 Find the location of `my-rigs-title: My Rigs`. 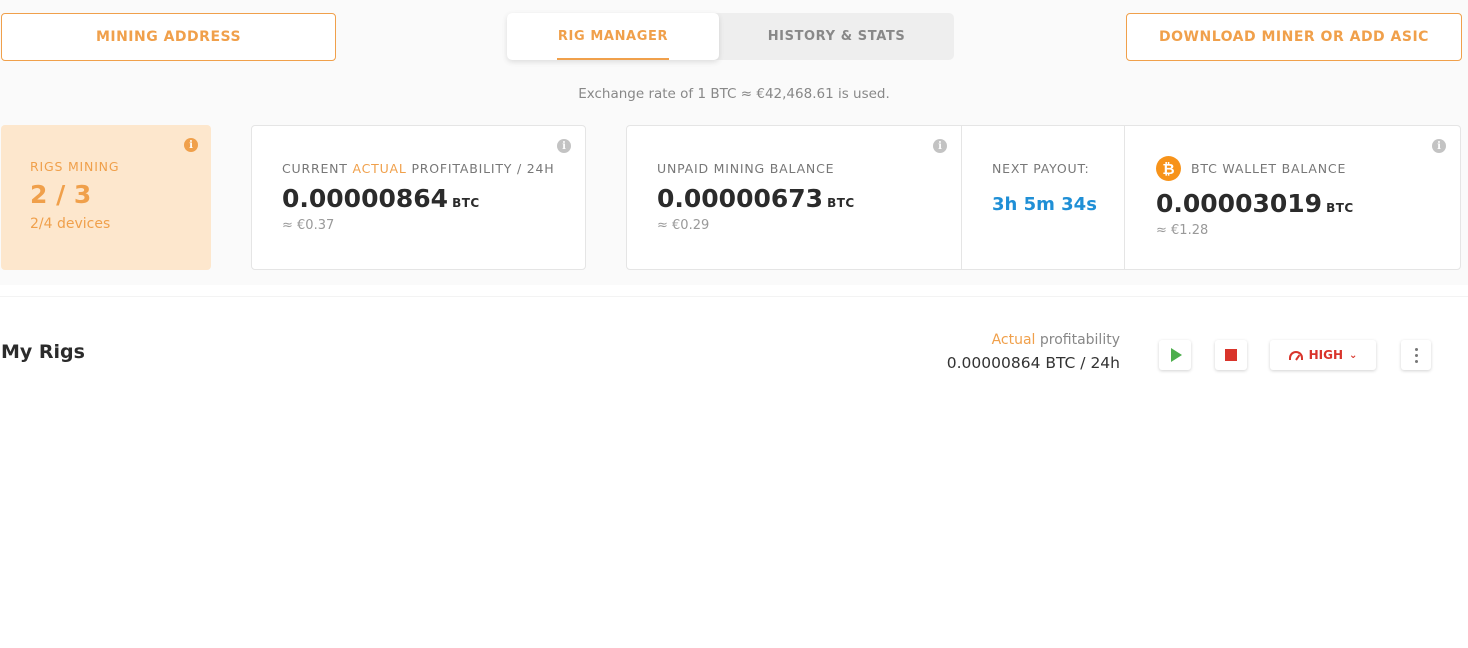

my-rigs-title: My Rigs is located at coordinates (43, 352).